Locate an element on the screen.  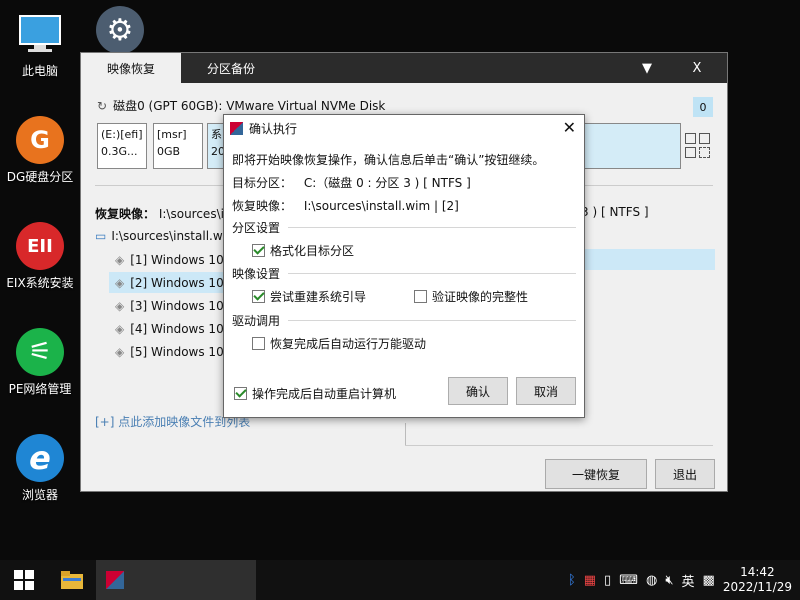
tab-image-restore: 映像恢复 is located at coordinates (131, 68).